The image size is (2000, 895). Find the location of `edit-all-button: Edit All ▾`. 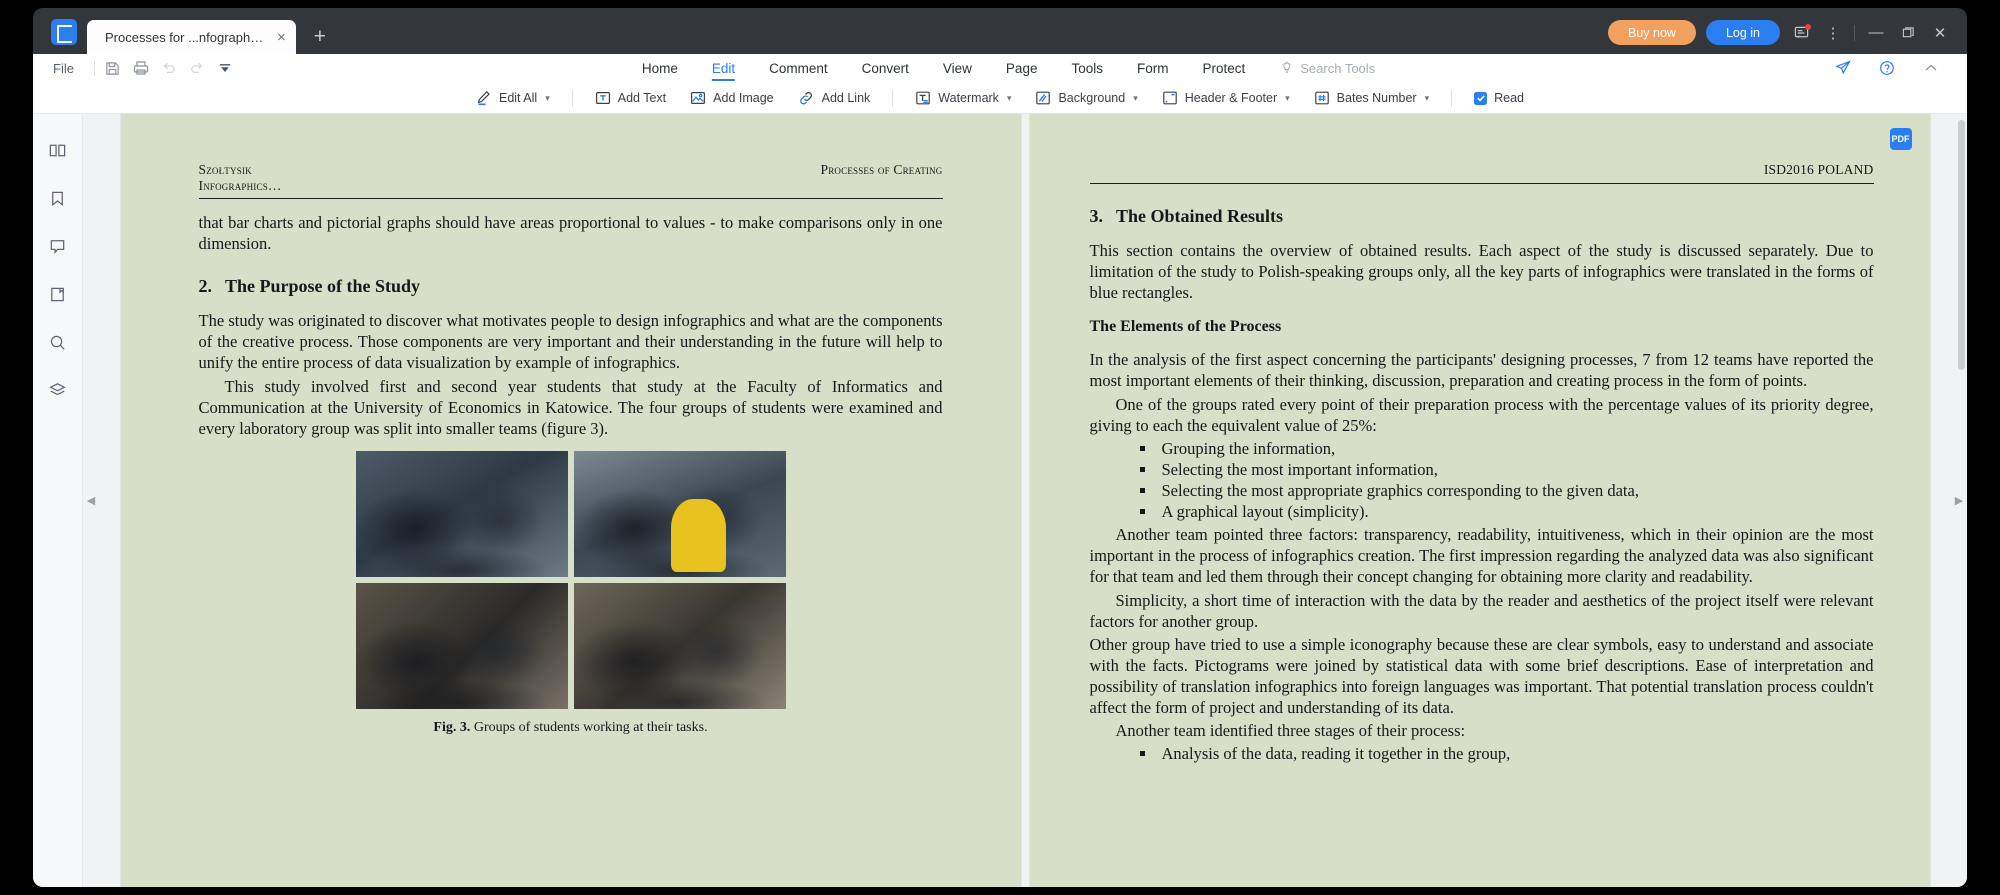

edit-all-button: Edit All ▾ is located at coordinates (513, 98).